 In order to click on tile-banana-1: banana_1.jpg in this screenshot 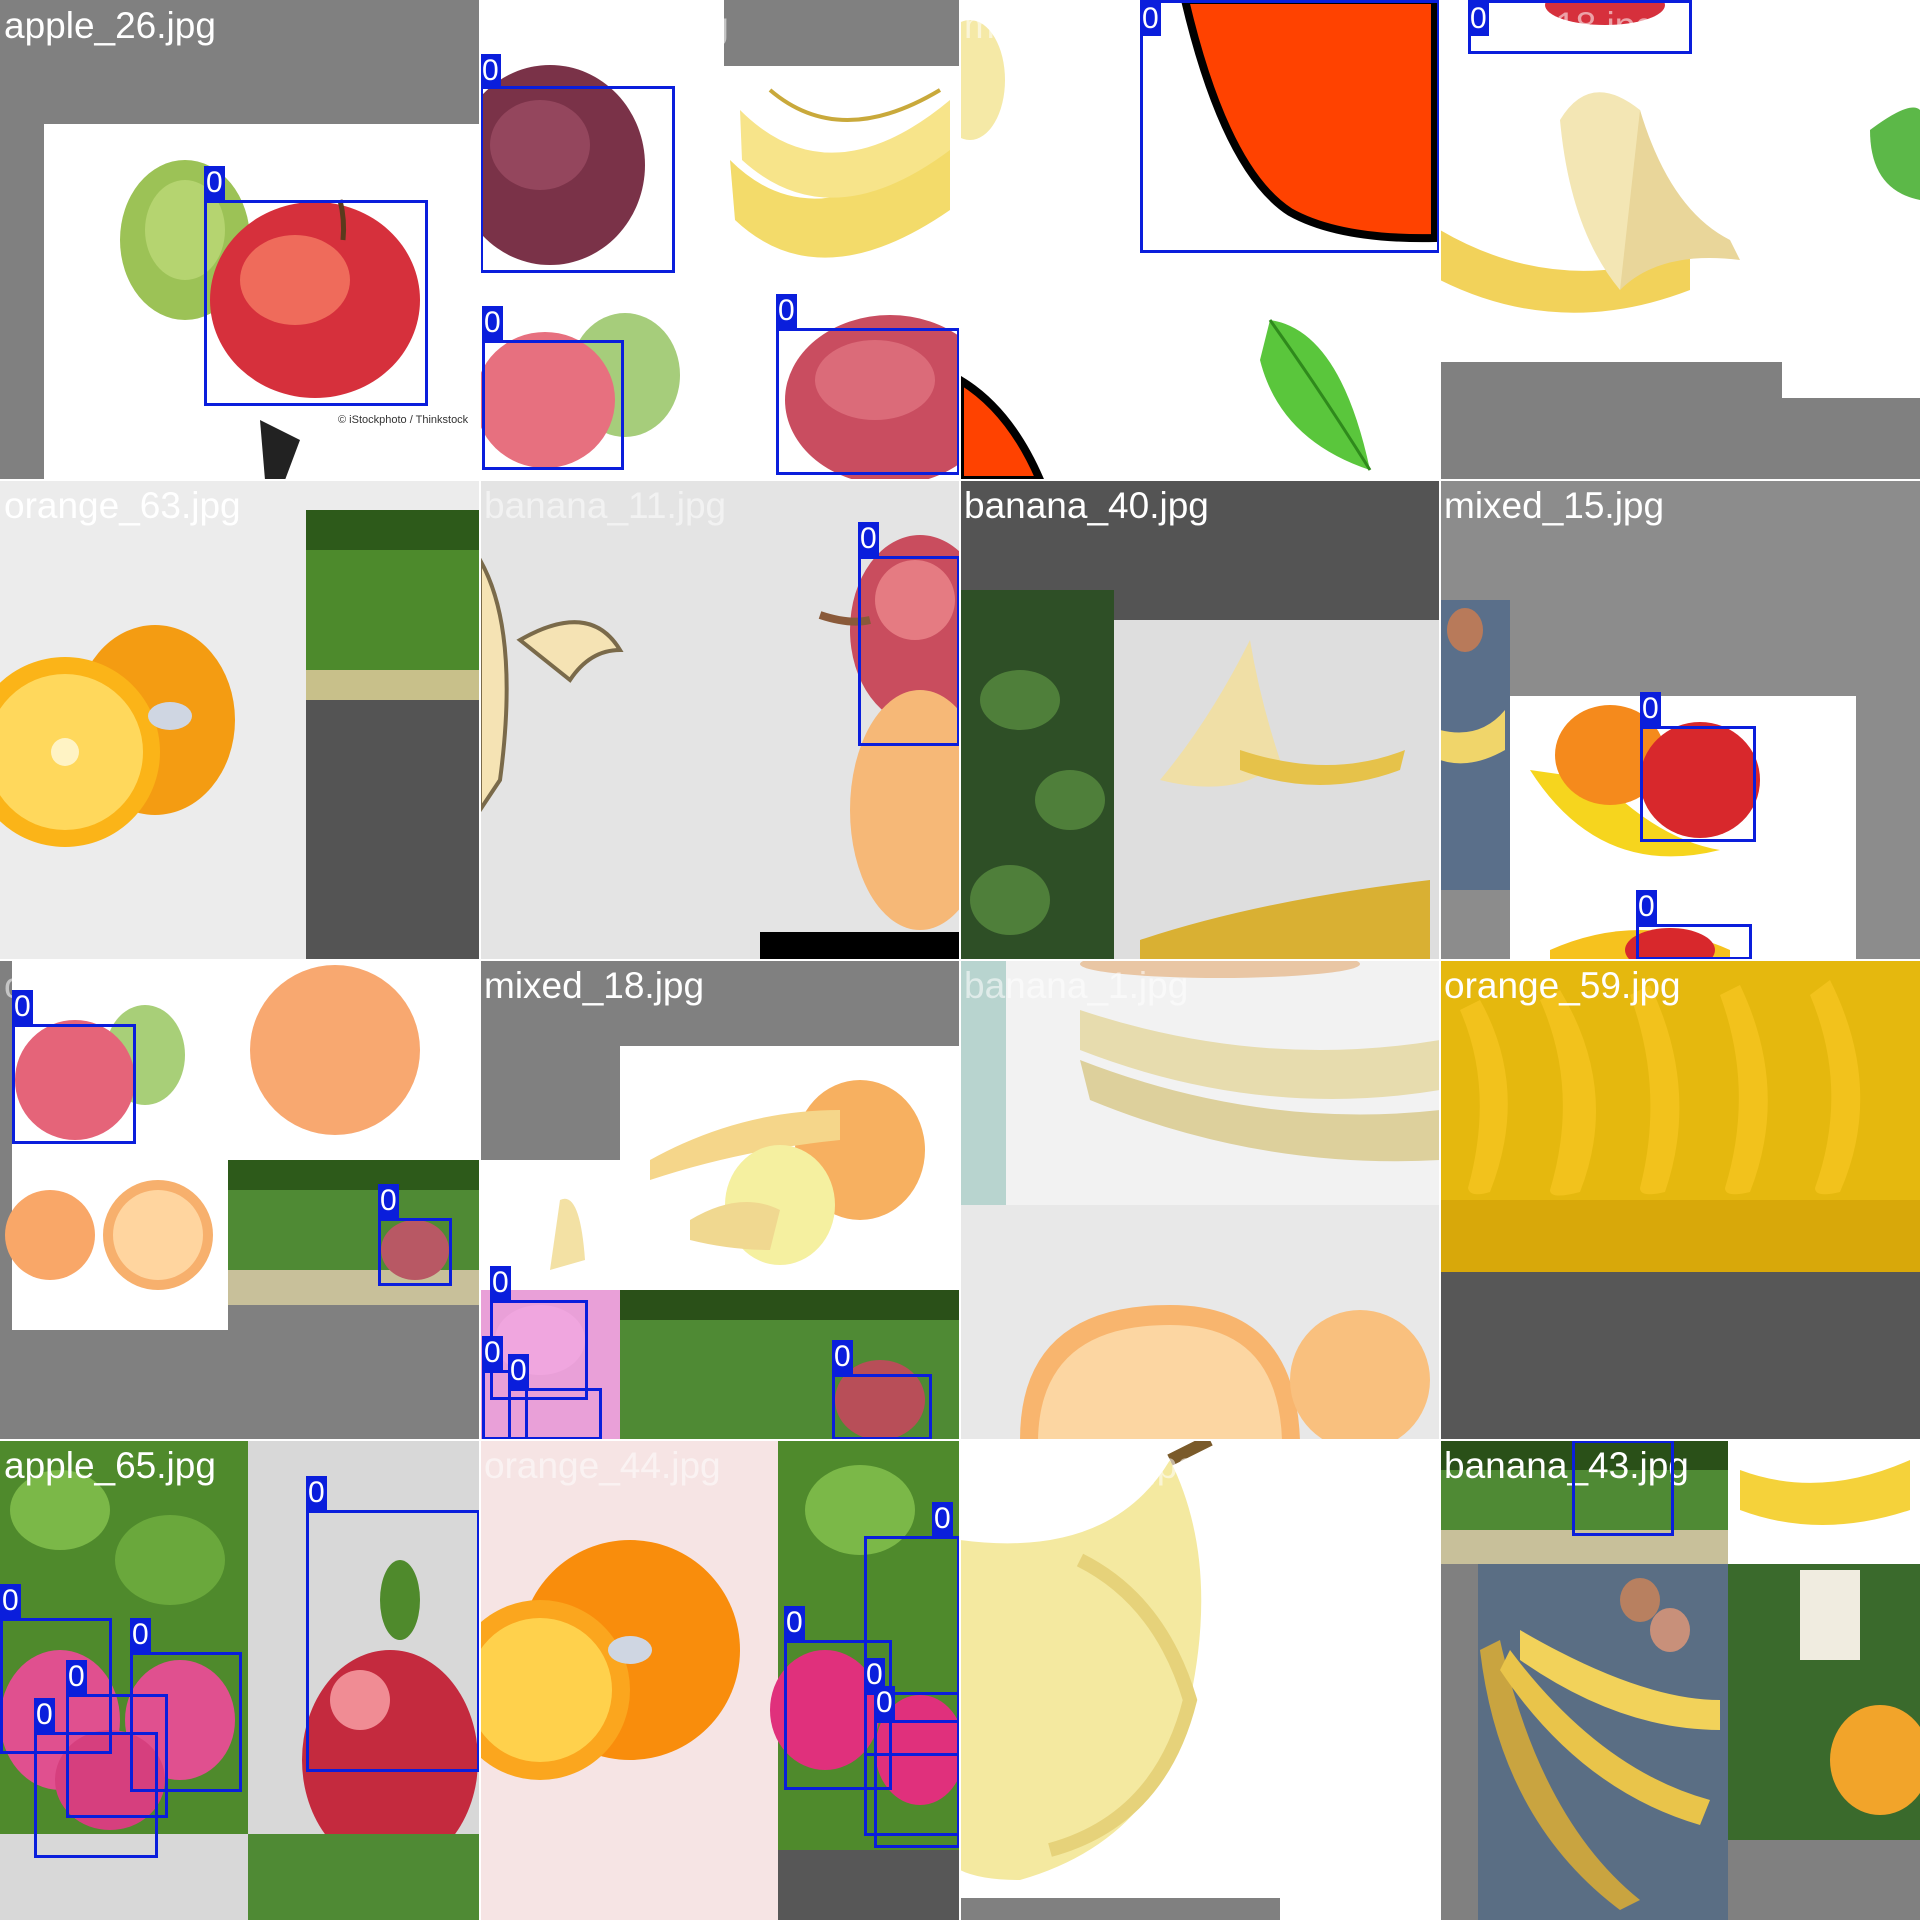, I will do `click(1200, 1200)`.